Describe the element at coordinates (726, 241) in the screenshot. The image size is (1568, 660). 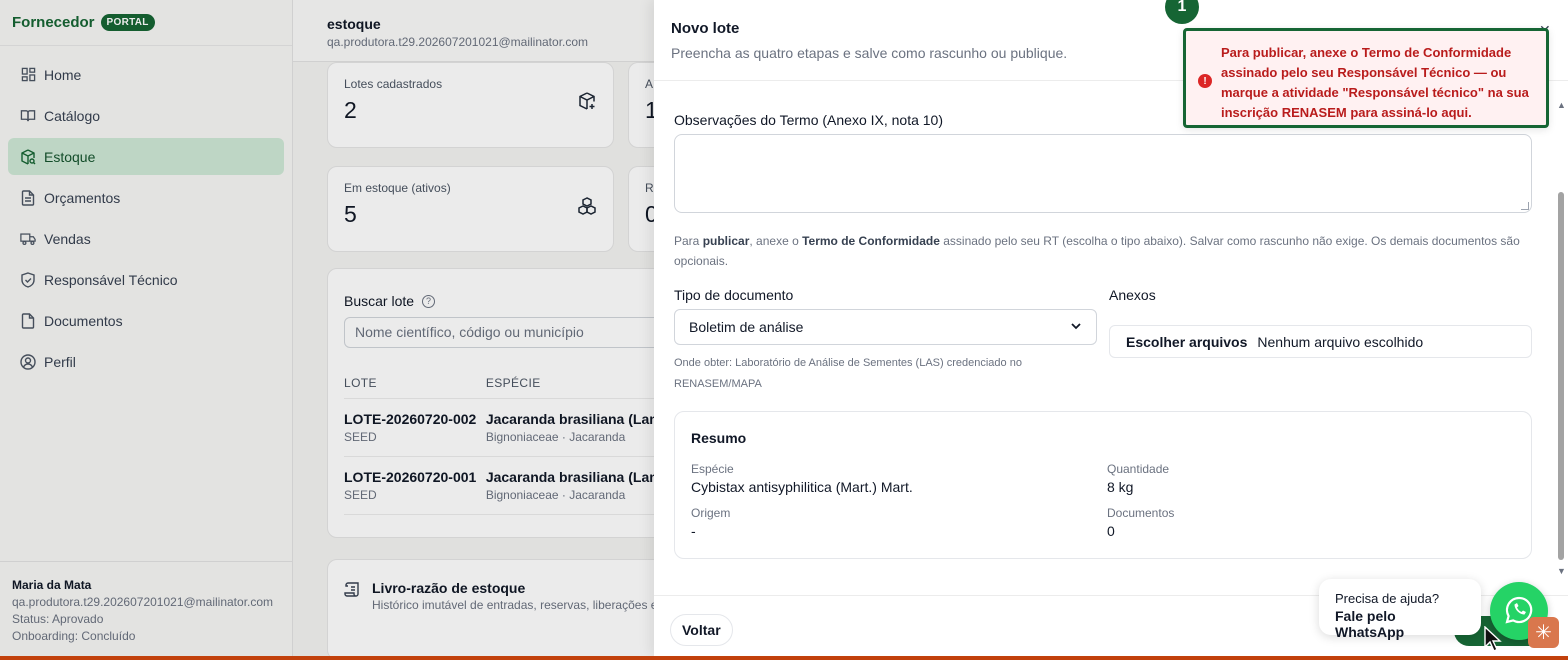
I see `hint-bold-publicar: publicar` at that location.